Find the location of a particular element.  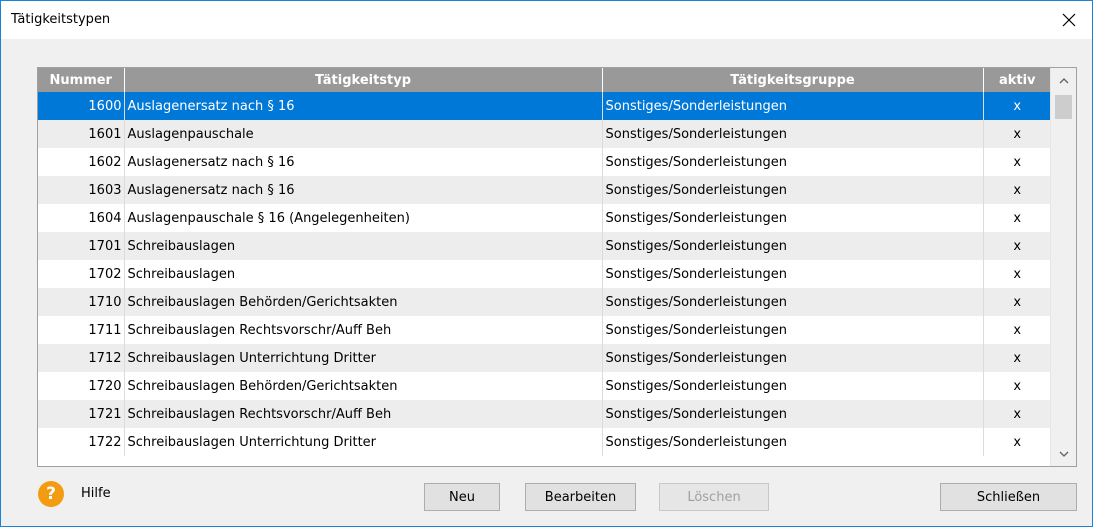

window-title: Tätigkeitstypen is located at coordinates (61, 19).